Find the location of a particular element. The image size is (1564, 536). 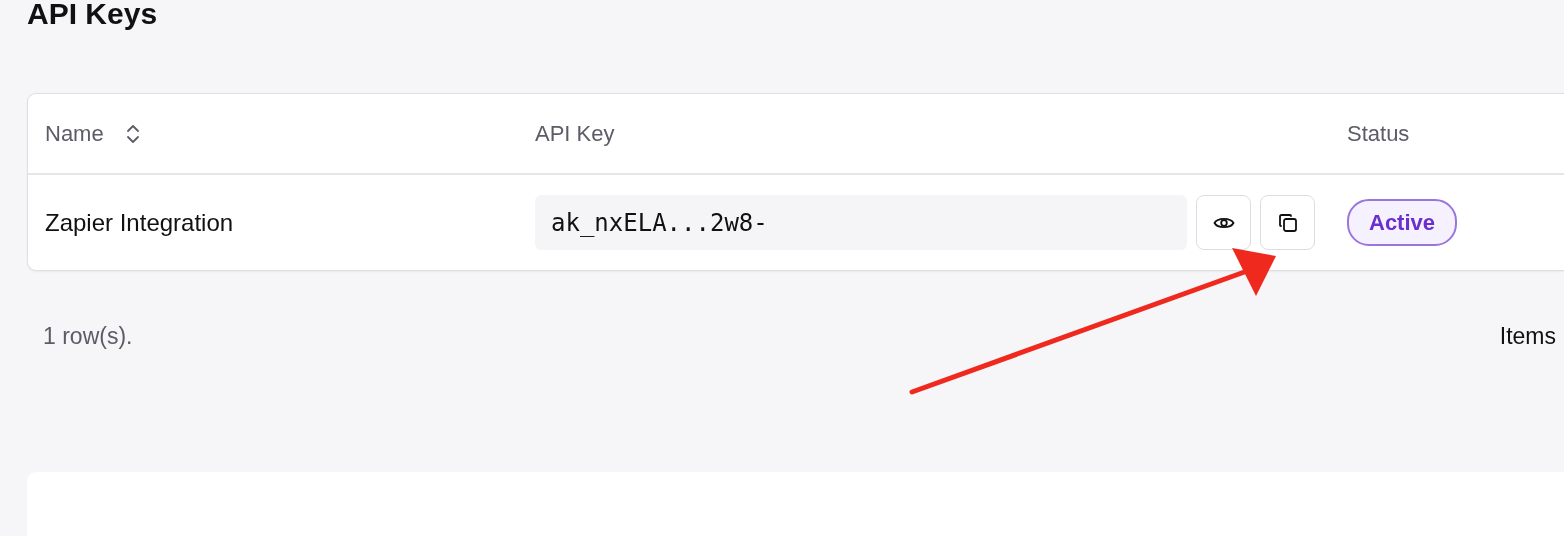

copy-icon is located at coordinates (1287, 222).